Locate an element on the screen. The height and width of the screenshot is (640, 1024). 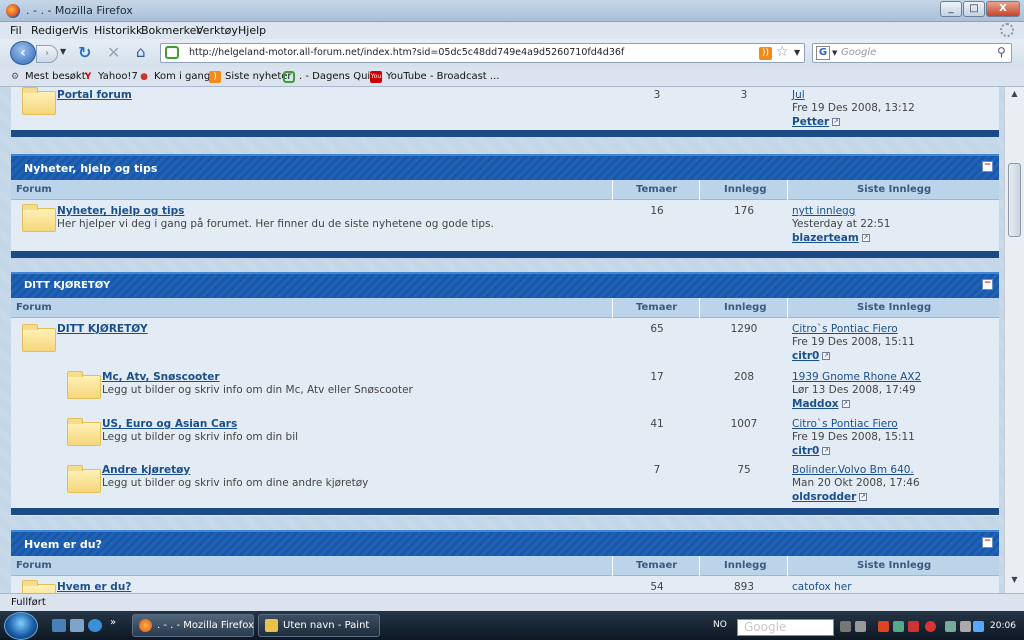
forum-link: DITT KJØRETØY is located at coordinates (102, 329).